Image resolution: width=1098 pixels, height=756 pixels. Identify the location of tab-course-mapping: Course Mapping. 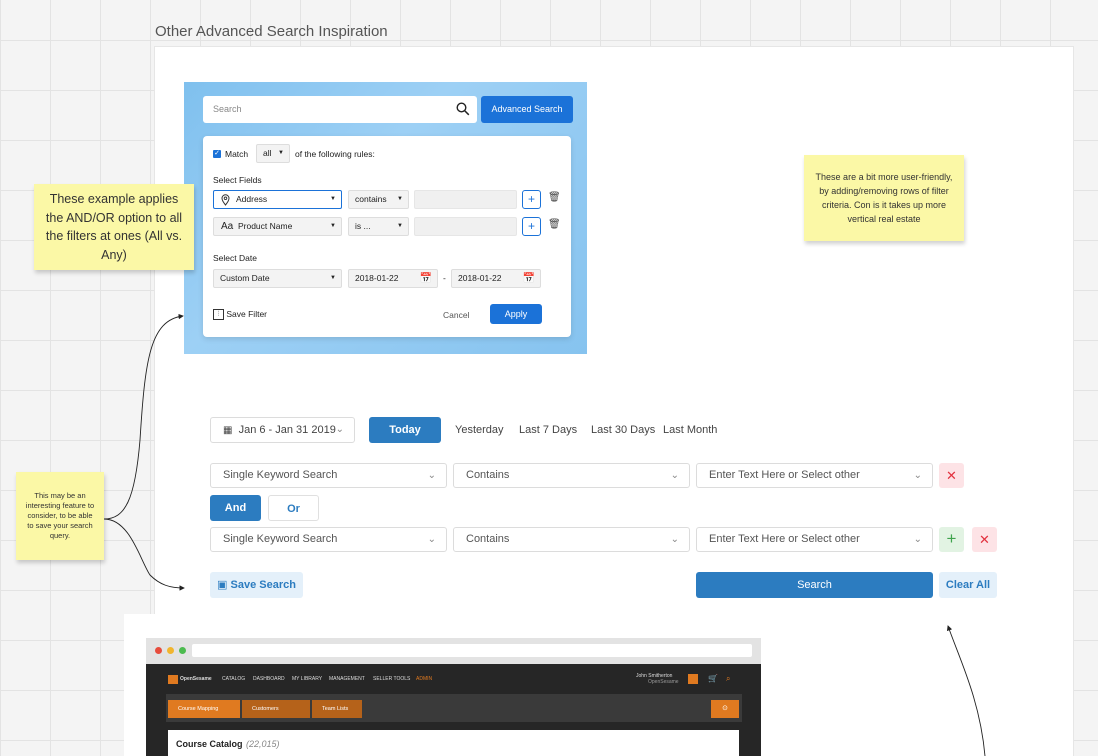
(204, 709).